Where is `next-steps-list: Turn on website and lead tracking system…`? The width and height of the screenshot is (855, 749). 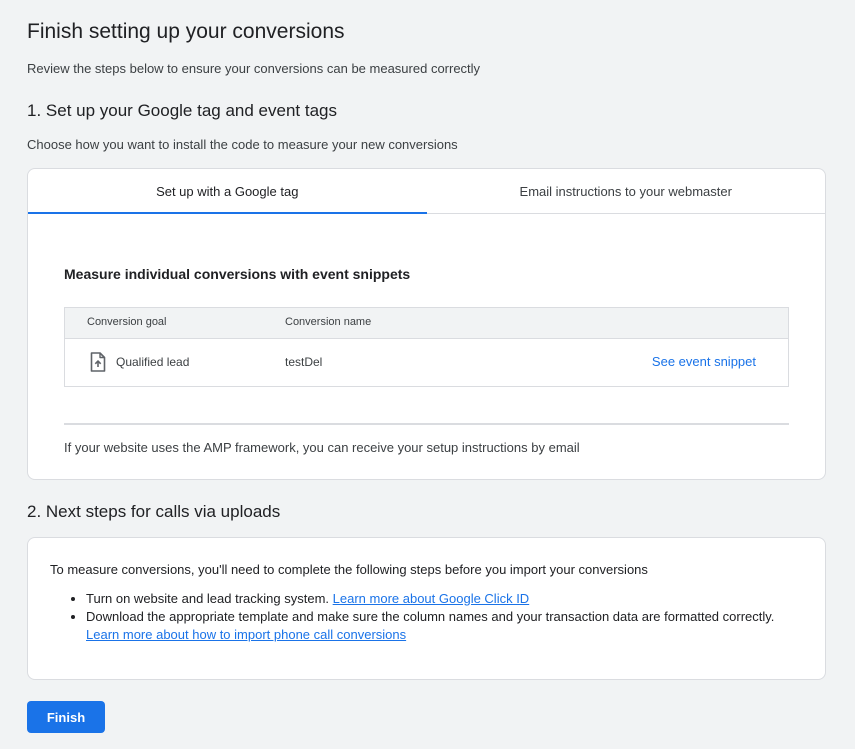
next-steps-list: Turn on website and lead tracking system… is located at coordinates (412, 617).